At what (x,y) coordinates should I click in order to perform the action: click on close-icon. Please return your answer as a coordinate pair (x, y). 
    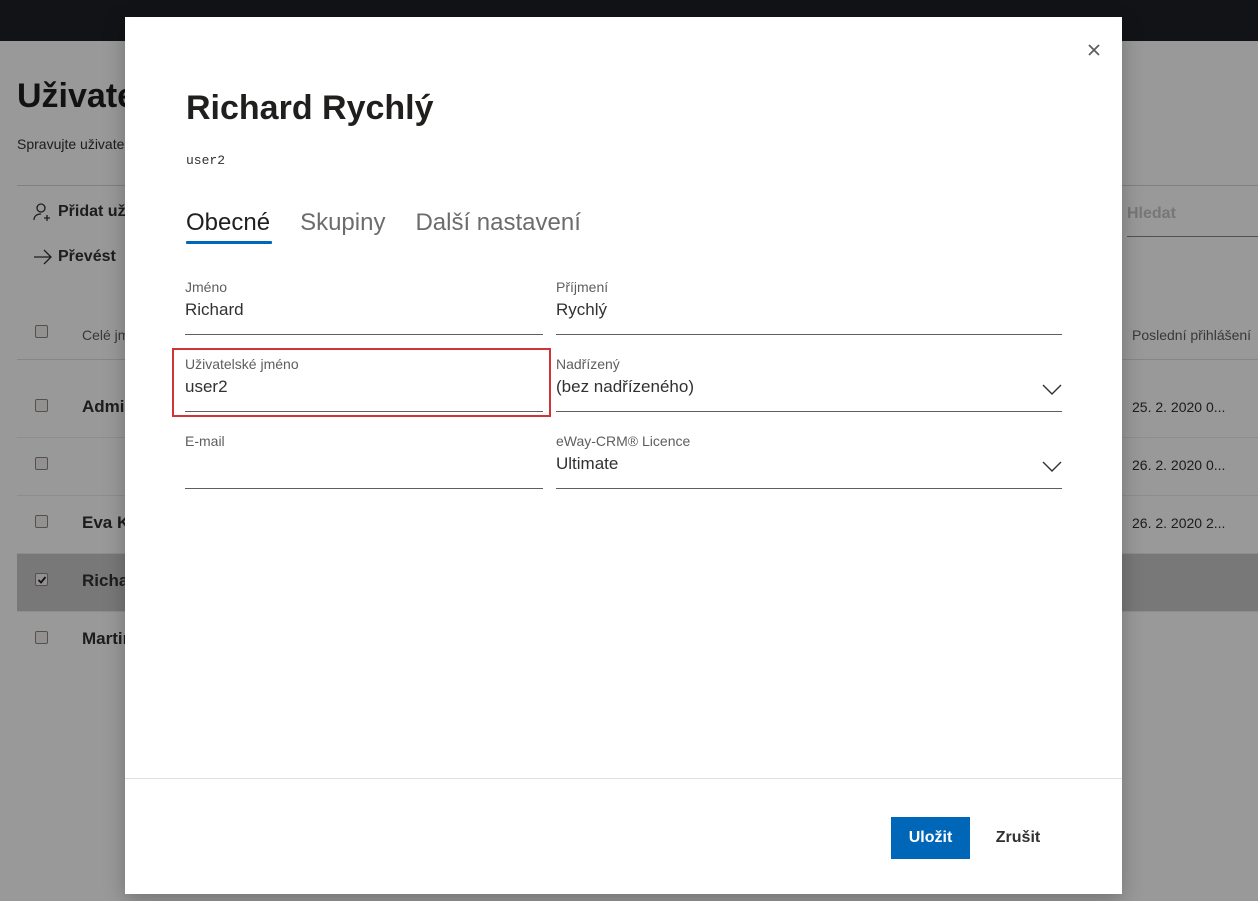
    Looking at the image, I should click on (1094, 50).